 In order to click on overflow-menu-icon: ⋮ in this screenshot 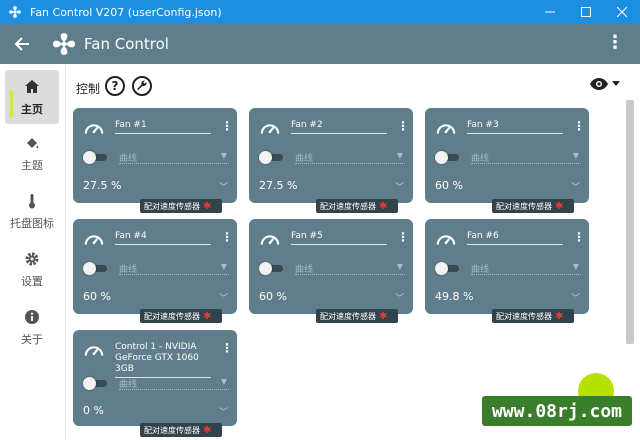, I will do `click(615, 43)`.